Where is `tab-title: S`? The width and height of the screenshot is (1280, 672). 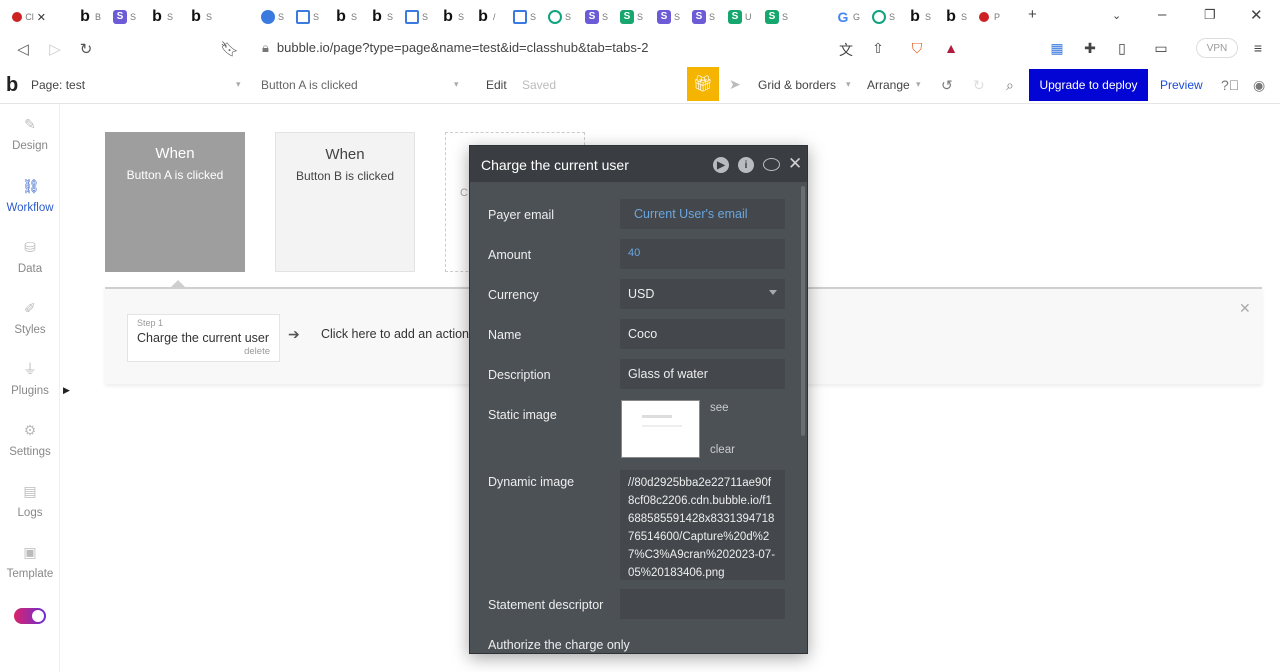
tab-title: S is located at coordinates (605, 17).